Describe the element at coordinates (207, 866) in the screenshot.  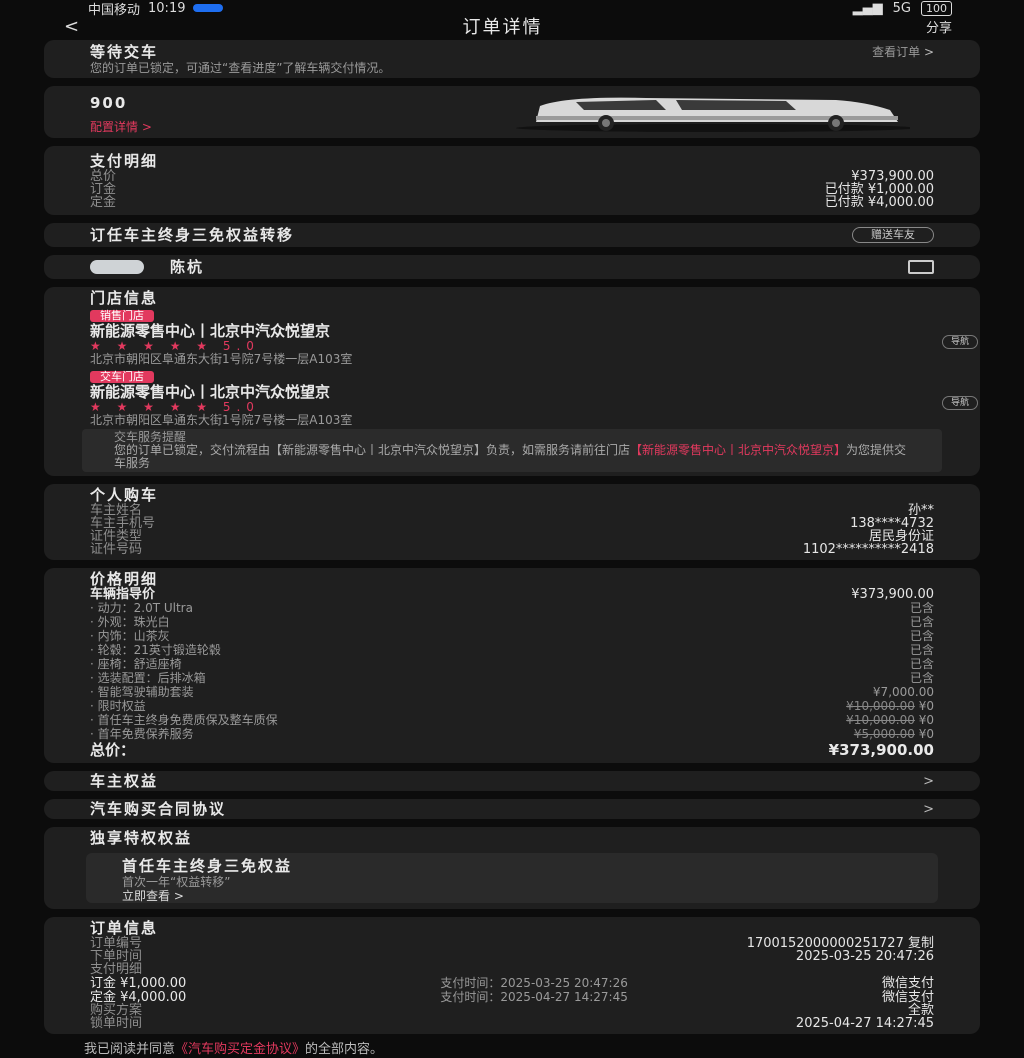
I see `perk-box-title: 首任车主终身三免权益` at that location.